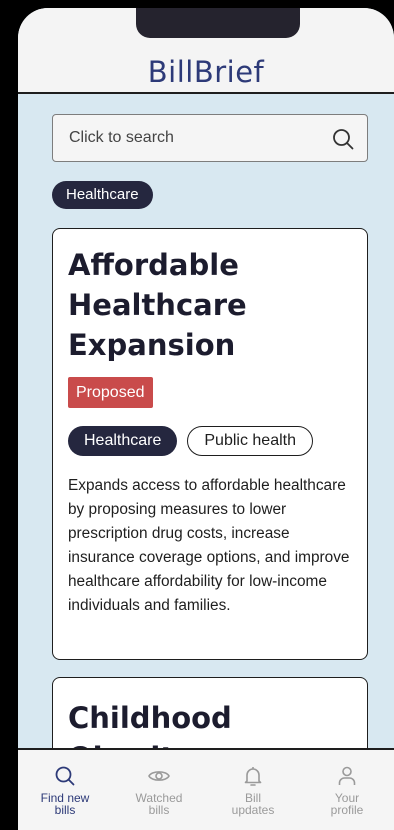 This screenshot has width=394, height=830. What do you see at coordinates (121, 137) in the screenshot?
I see `search-placeholder: Click to search` at bounding box center [121, 137].